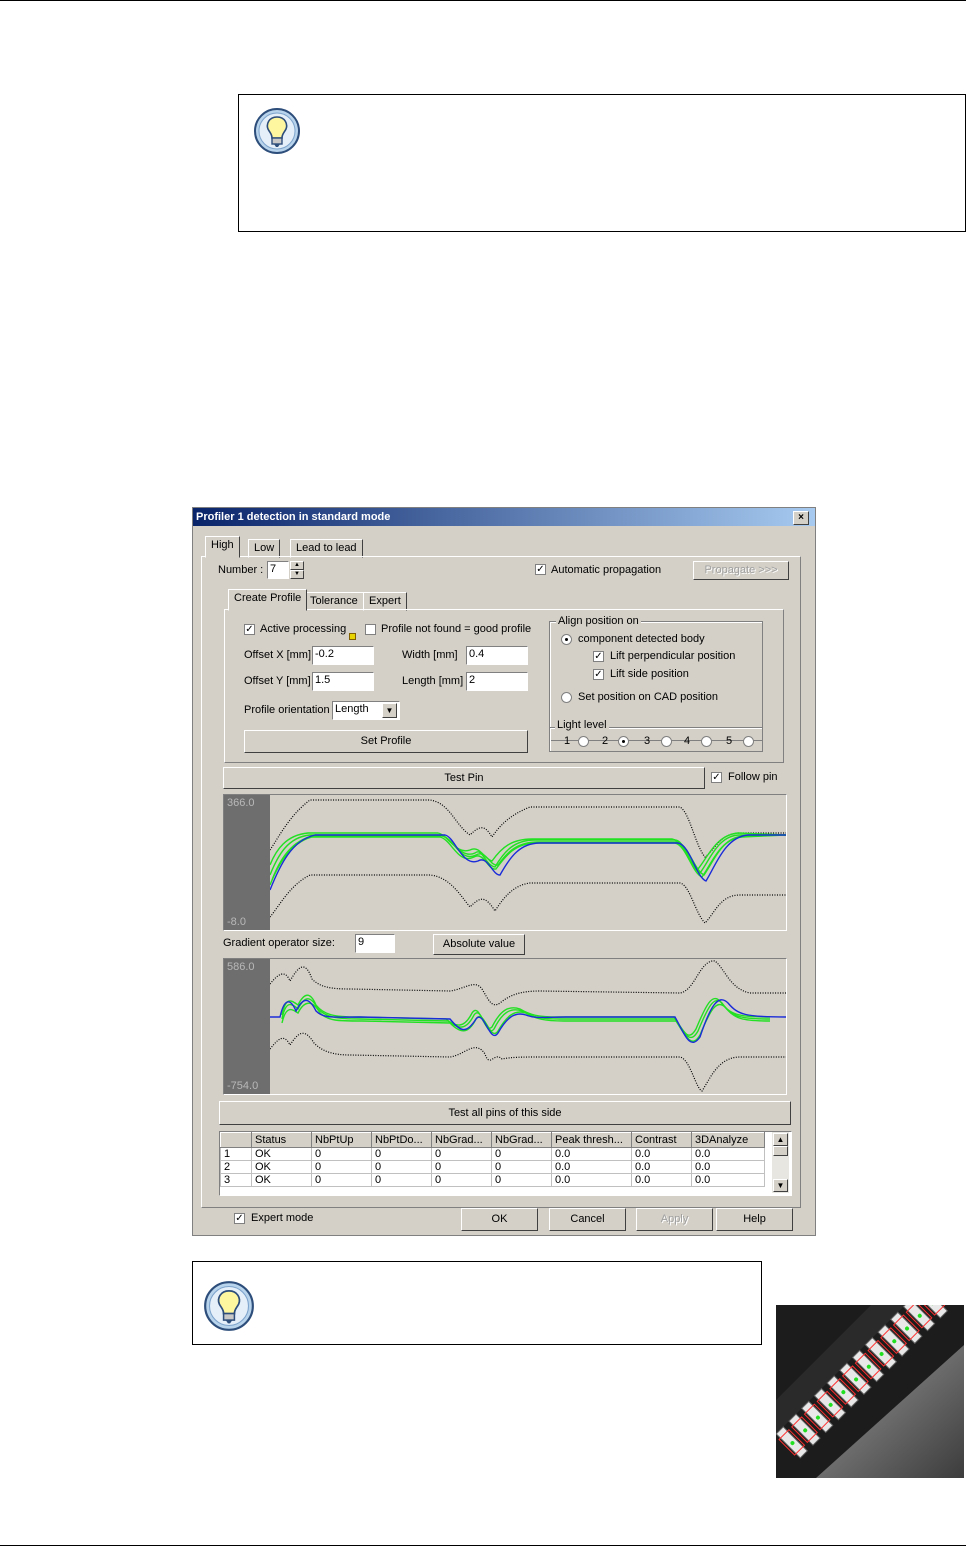  I want to click on light-level-1-label: 1, so click(567, 741).